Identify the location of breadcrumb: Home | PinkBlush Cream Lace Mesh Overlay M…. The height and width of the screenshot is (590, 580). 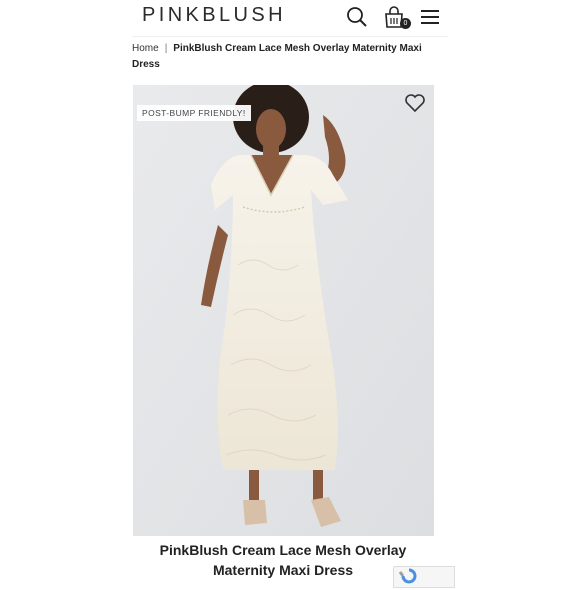
(282, 57).